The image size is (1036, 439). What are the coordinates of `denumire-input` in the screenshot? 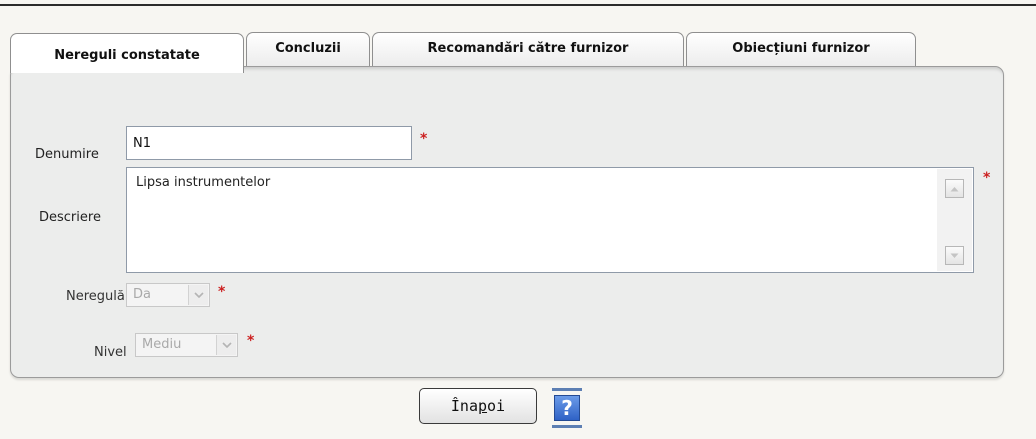 It's located at (269, 143).